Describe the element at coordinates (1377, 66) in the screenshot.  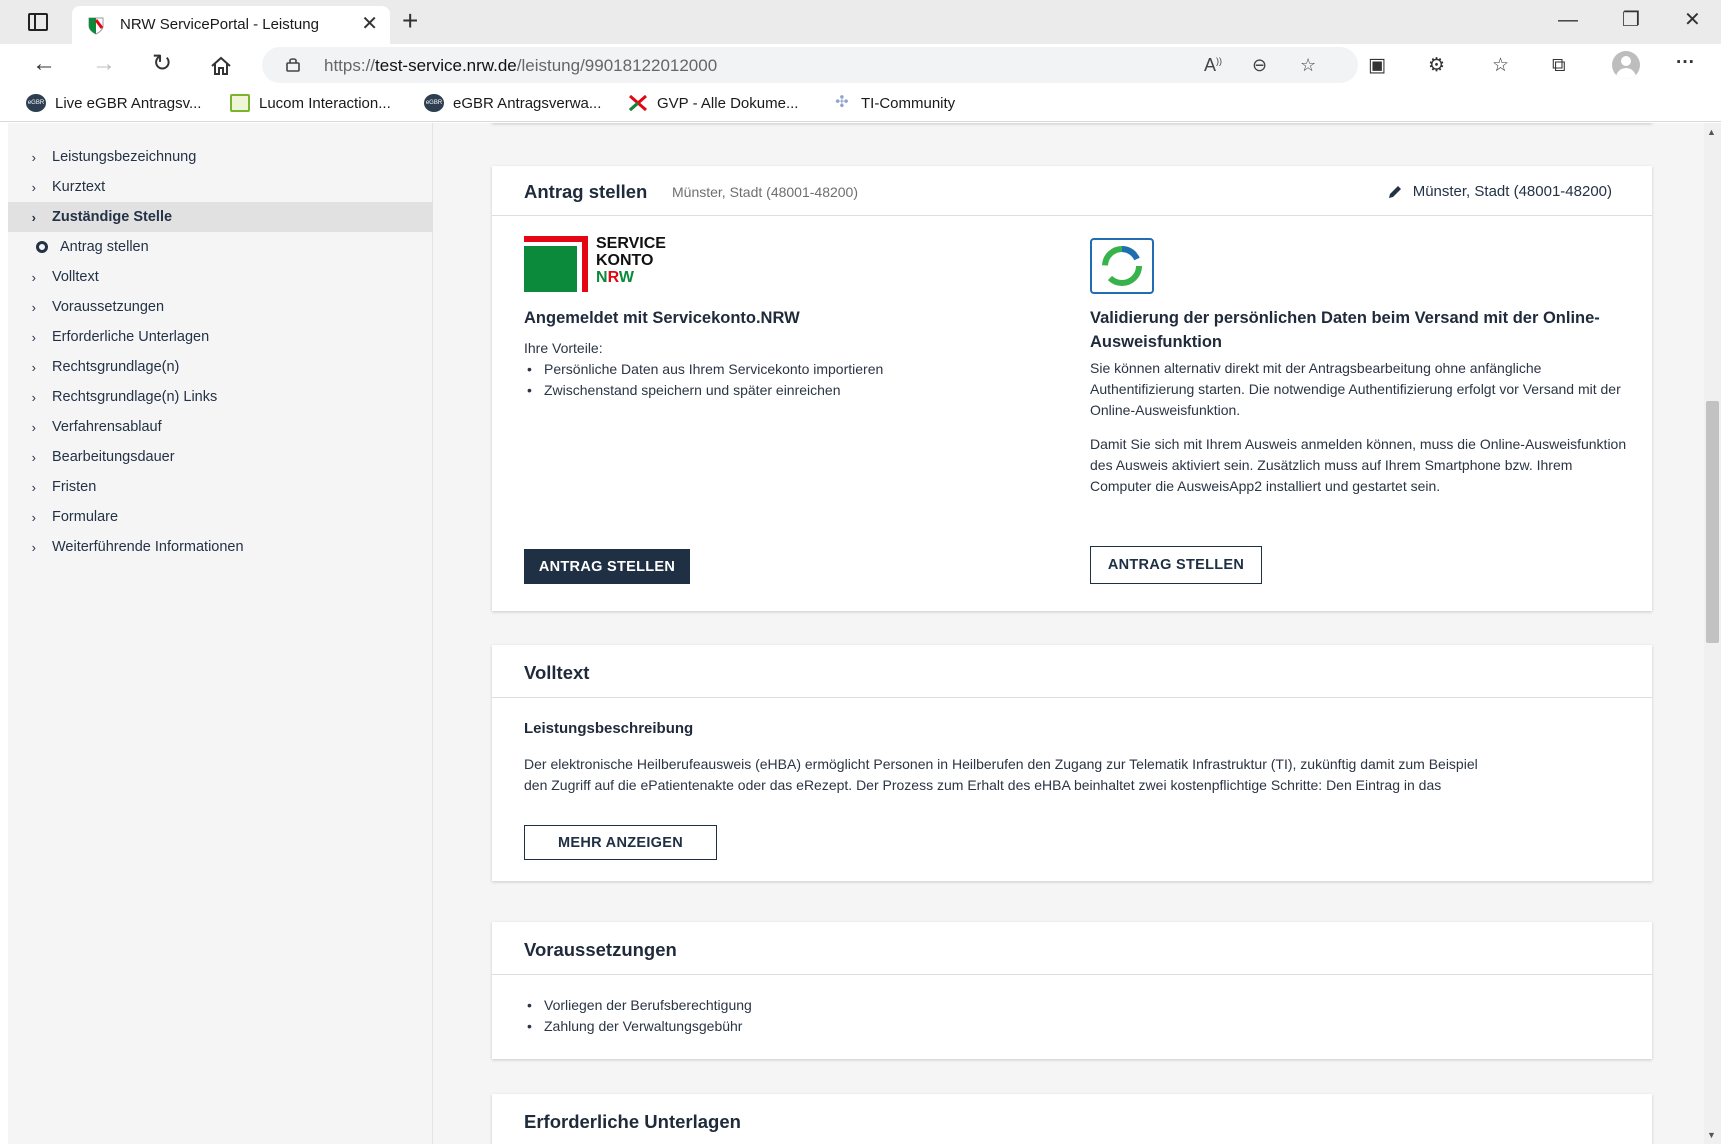
I see `extension-shield-icon: ▣` at that location.